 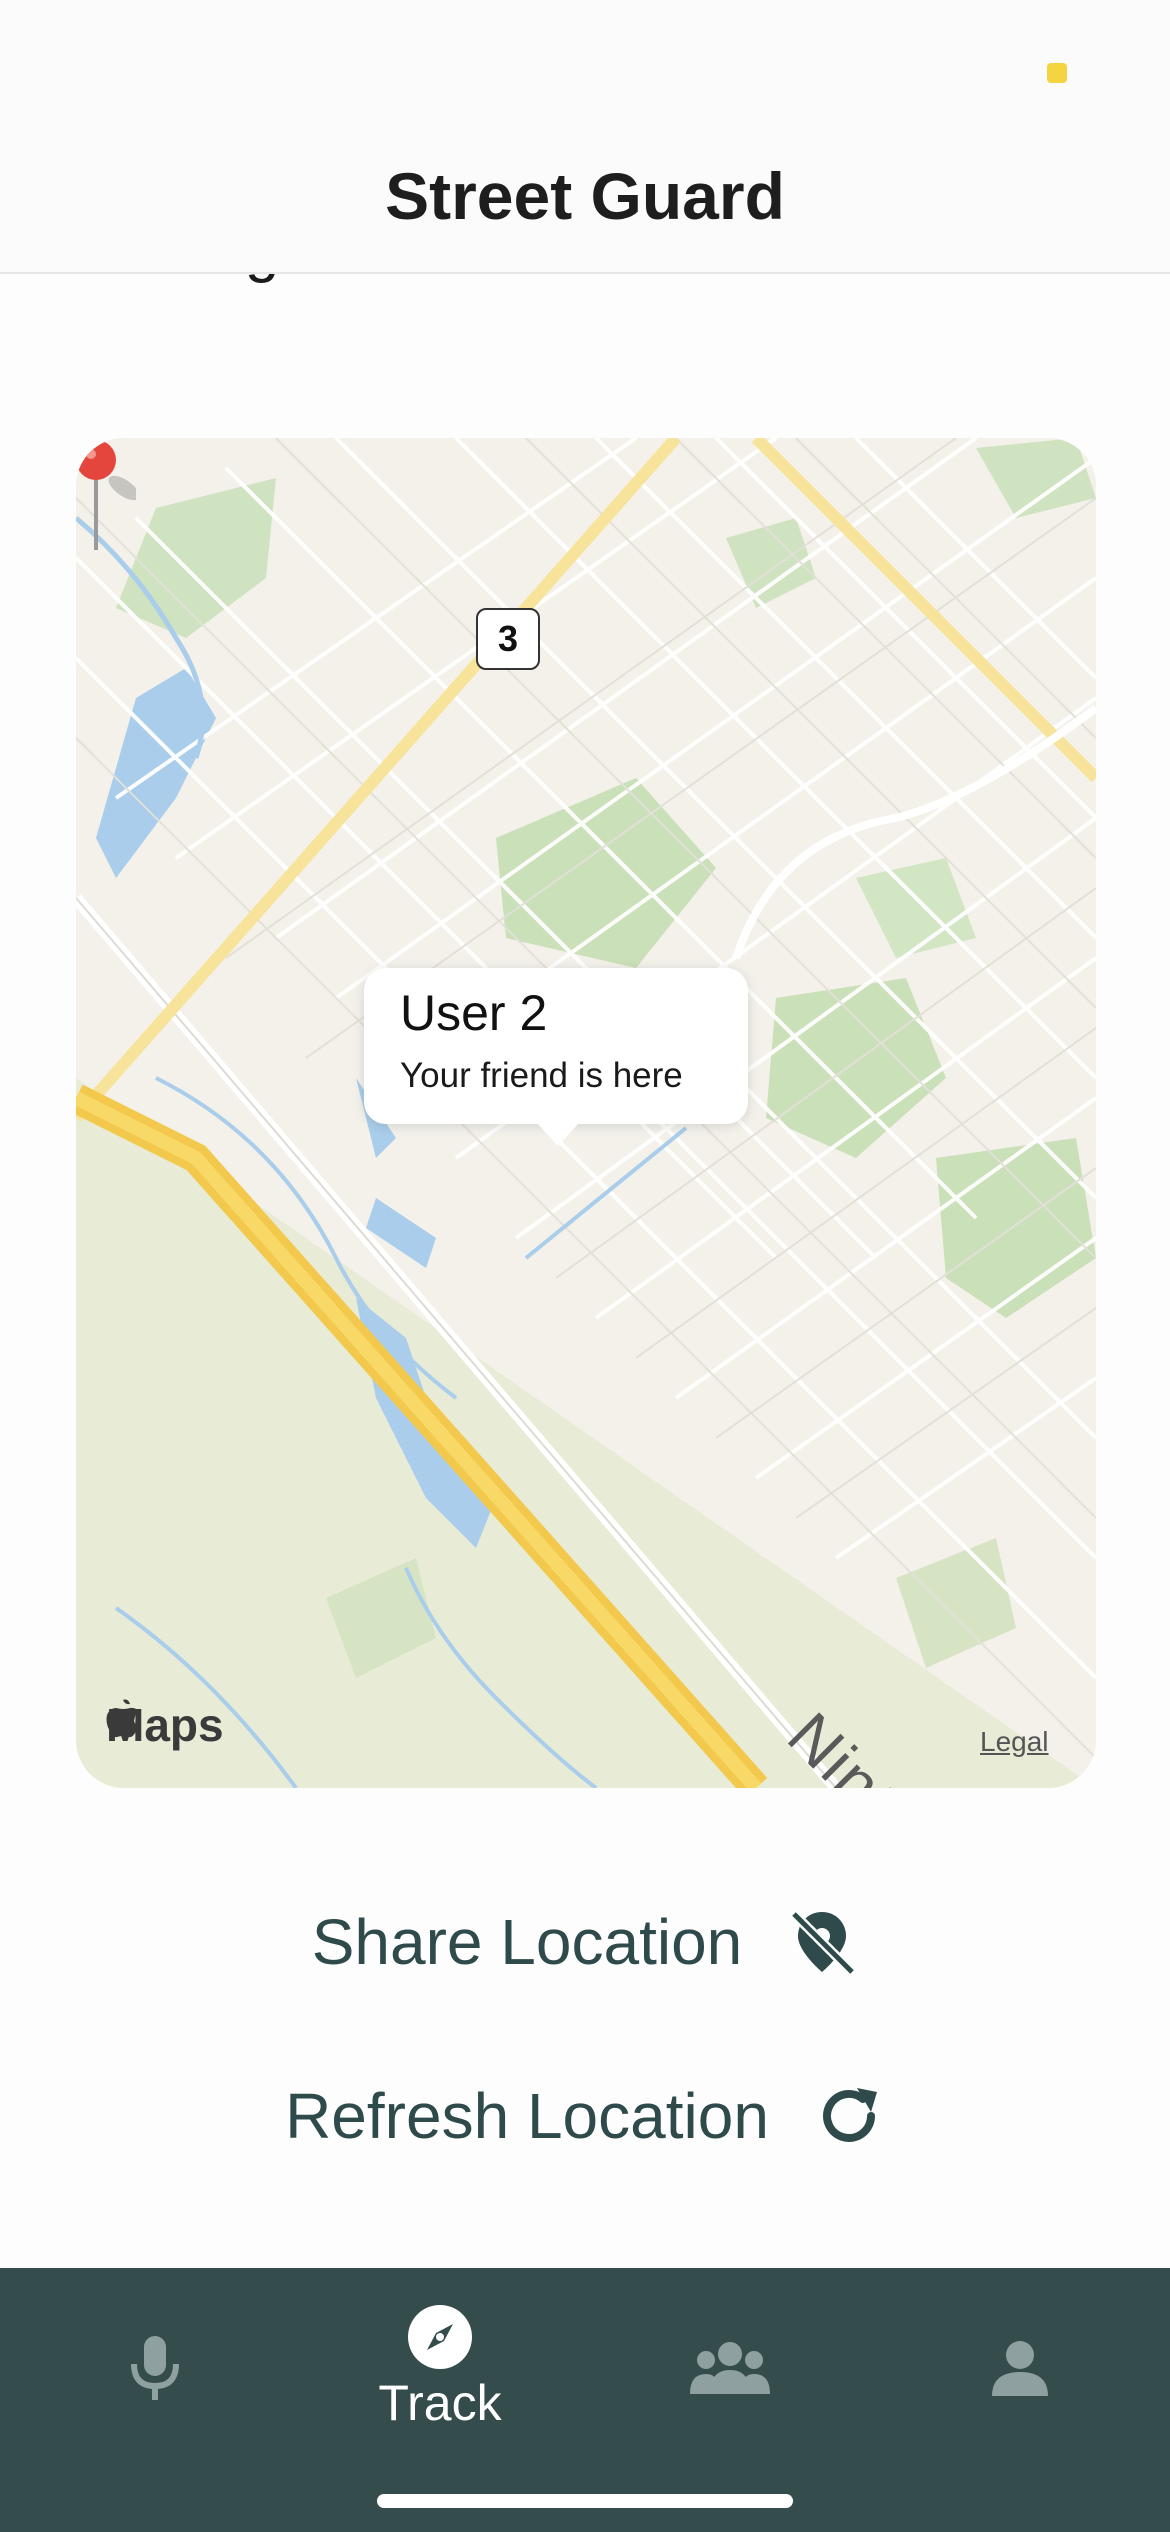 What do you see at coordinates (474, 1013) in the screenshot?
I see `callout-title: User 2` at bounding box center [474, 1013].